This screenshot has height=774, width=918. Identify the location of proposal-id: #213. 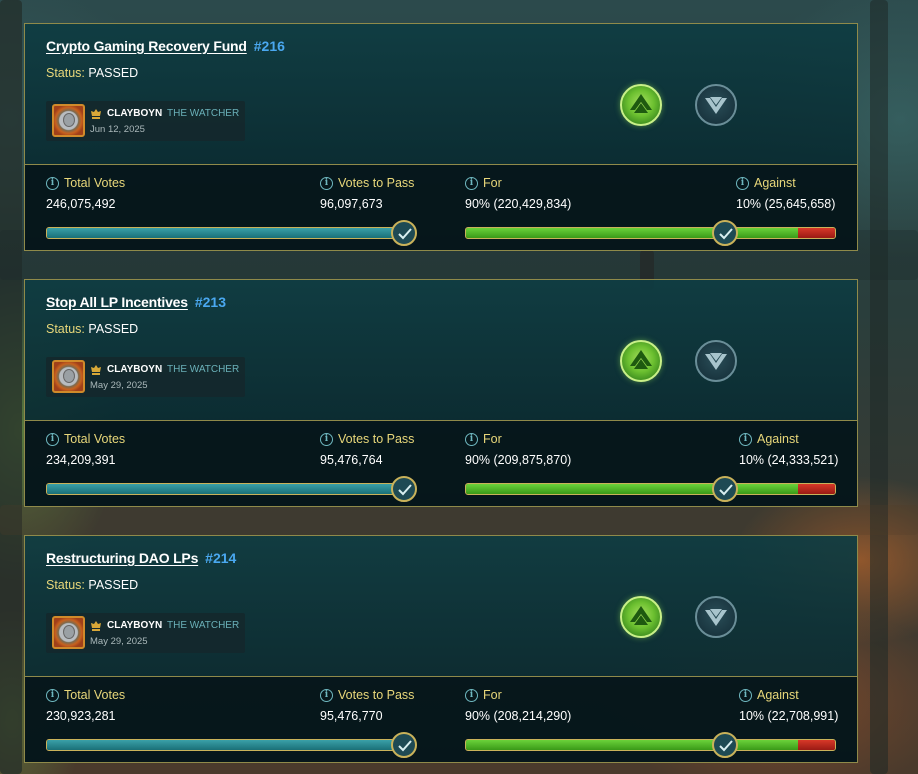
(210, 302).